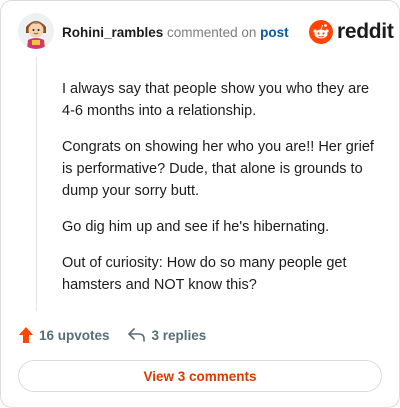 This screenshot has width=400, height=408. I want to click on reddit-brand: reddit, so click(351, 32).